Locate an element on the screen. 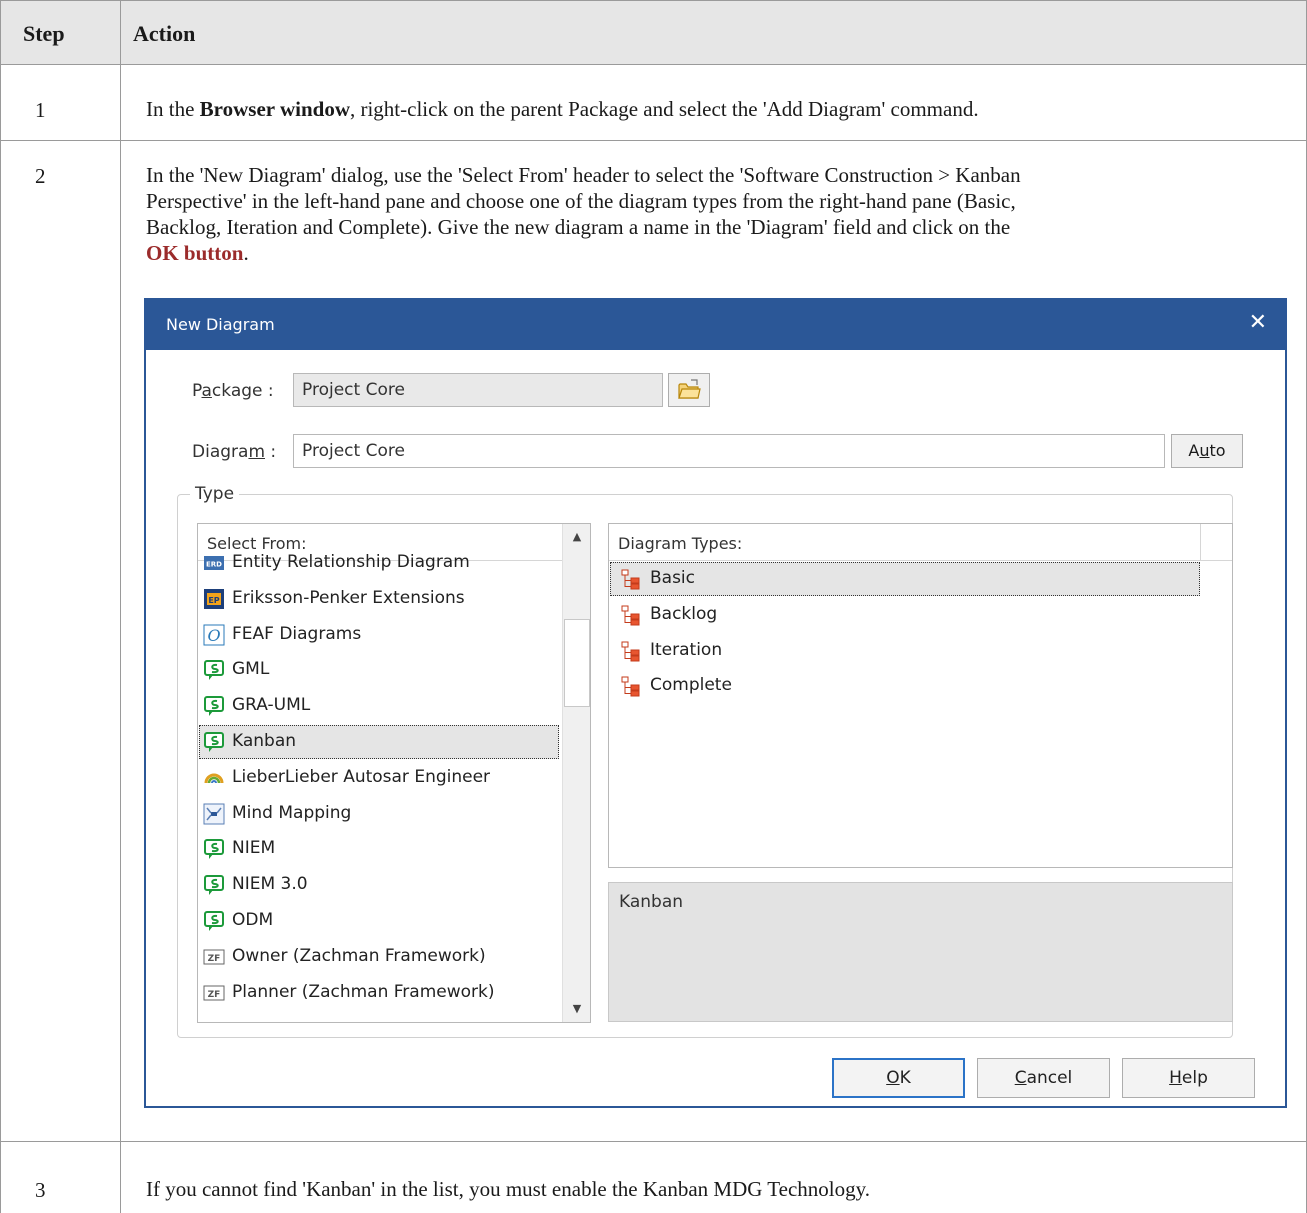  package-field: Project Core is located at coordinates (478, 390).